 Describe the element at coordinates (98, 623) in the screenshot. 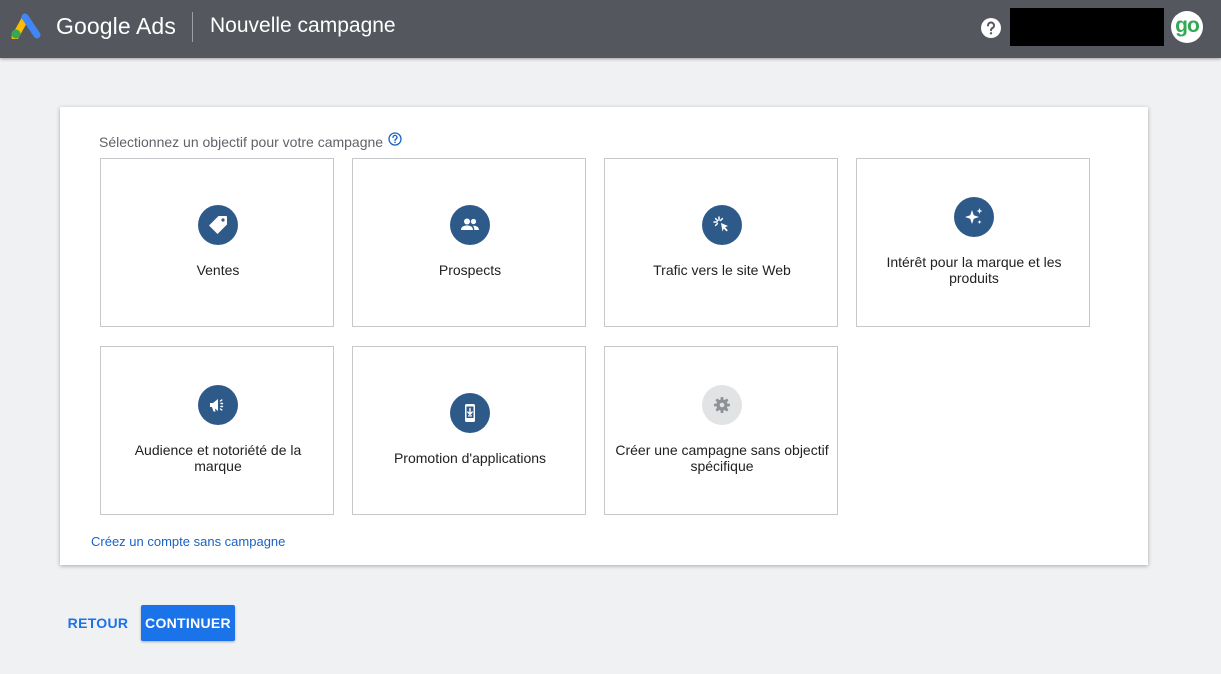

I see `back-button: RETOUR` at that location.